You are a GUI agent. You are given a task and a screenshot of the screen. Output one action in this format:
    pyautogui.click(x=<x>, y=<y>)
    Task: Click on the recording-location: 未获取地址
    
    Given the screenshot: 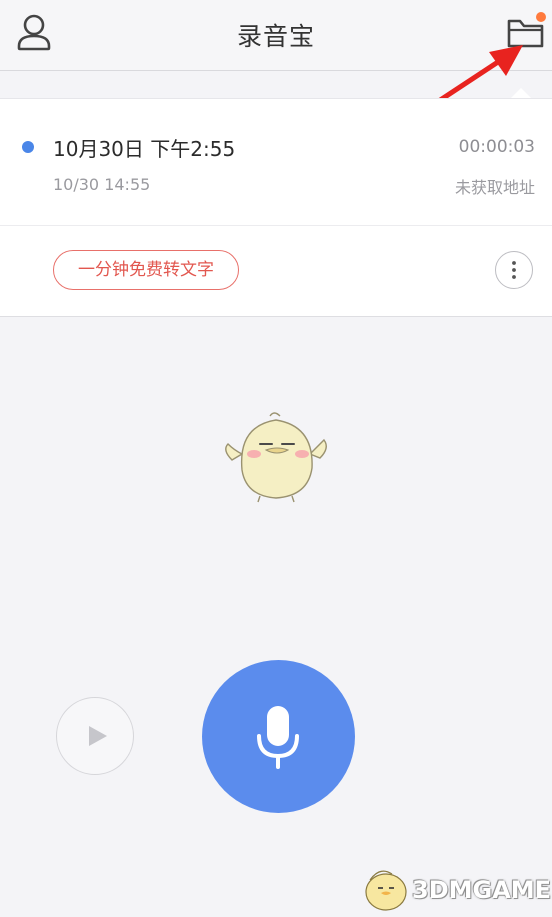 What is the action you would take?
    pyautogui.click(x=494, y=187)
    